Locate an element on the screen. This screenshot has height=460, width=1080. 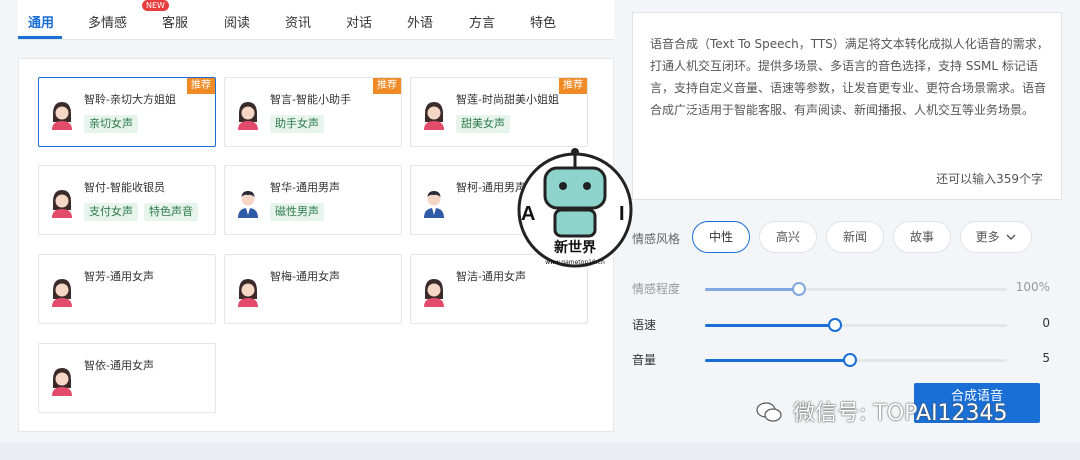
chevron-down-icon is located at coordinates (1011, 237).